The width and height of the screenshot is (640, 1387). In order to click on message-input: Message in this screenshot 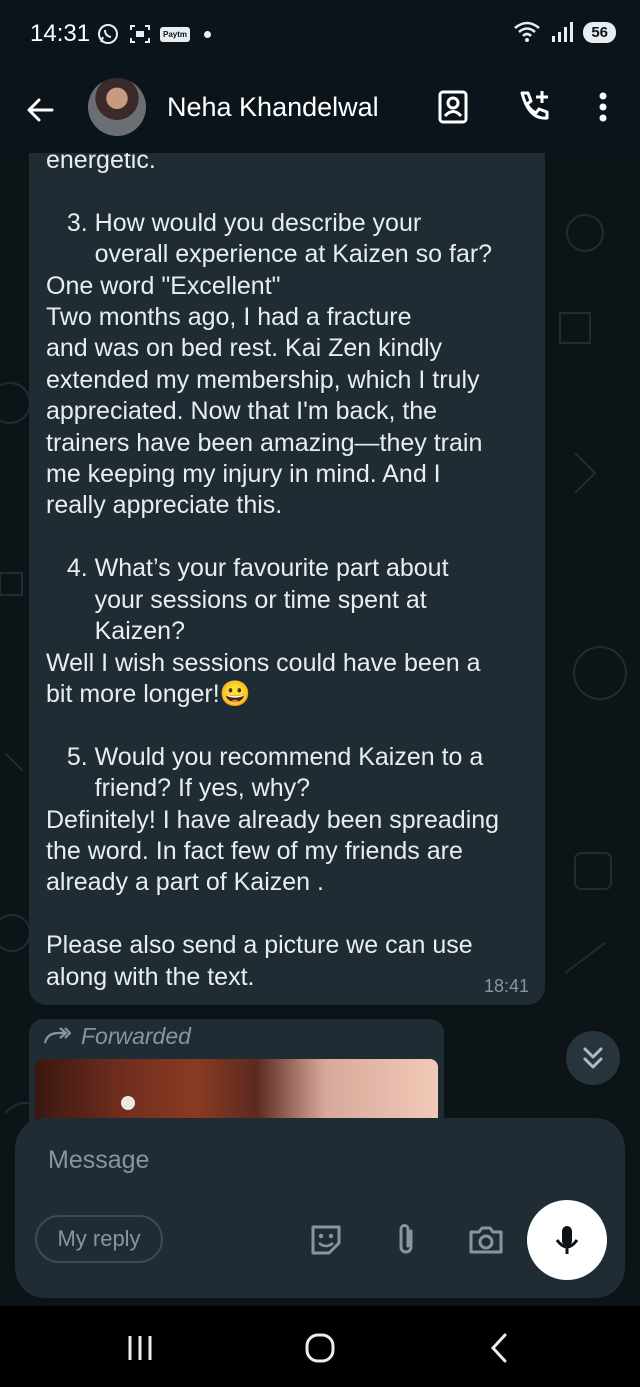, I will do `click(98, 1160)`.